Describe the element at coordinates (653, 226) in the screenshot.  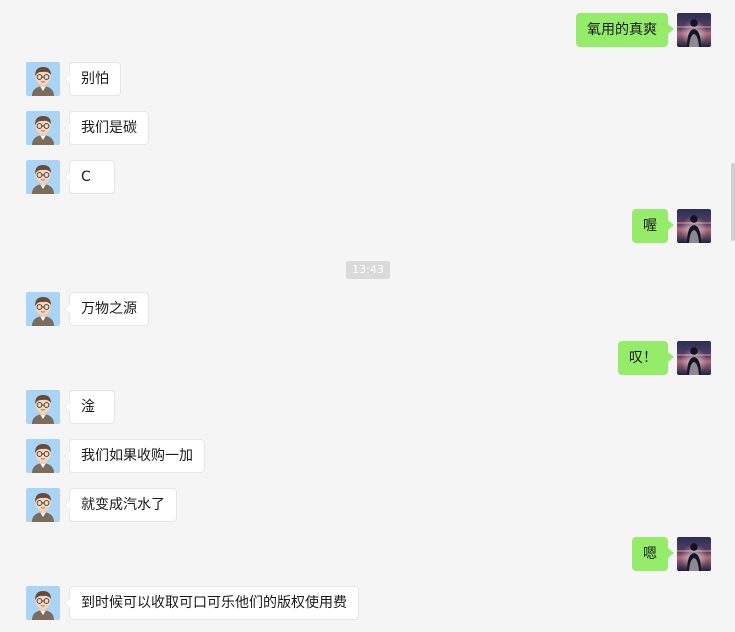
I see `message-bubble: 喔` at that location.